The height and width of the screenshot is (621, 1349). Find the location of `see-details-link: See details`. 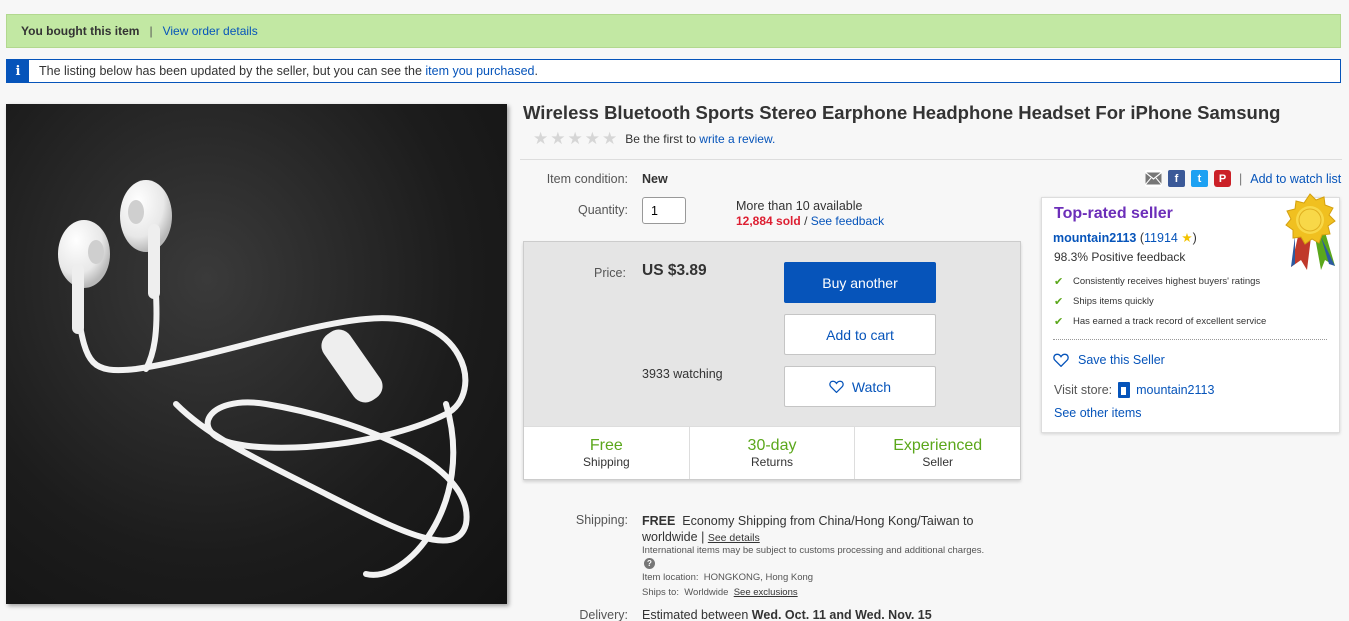

see-details-link: See details is located at coordinates (734, 538).